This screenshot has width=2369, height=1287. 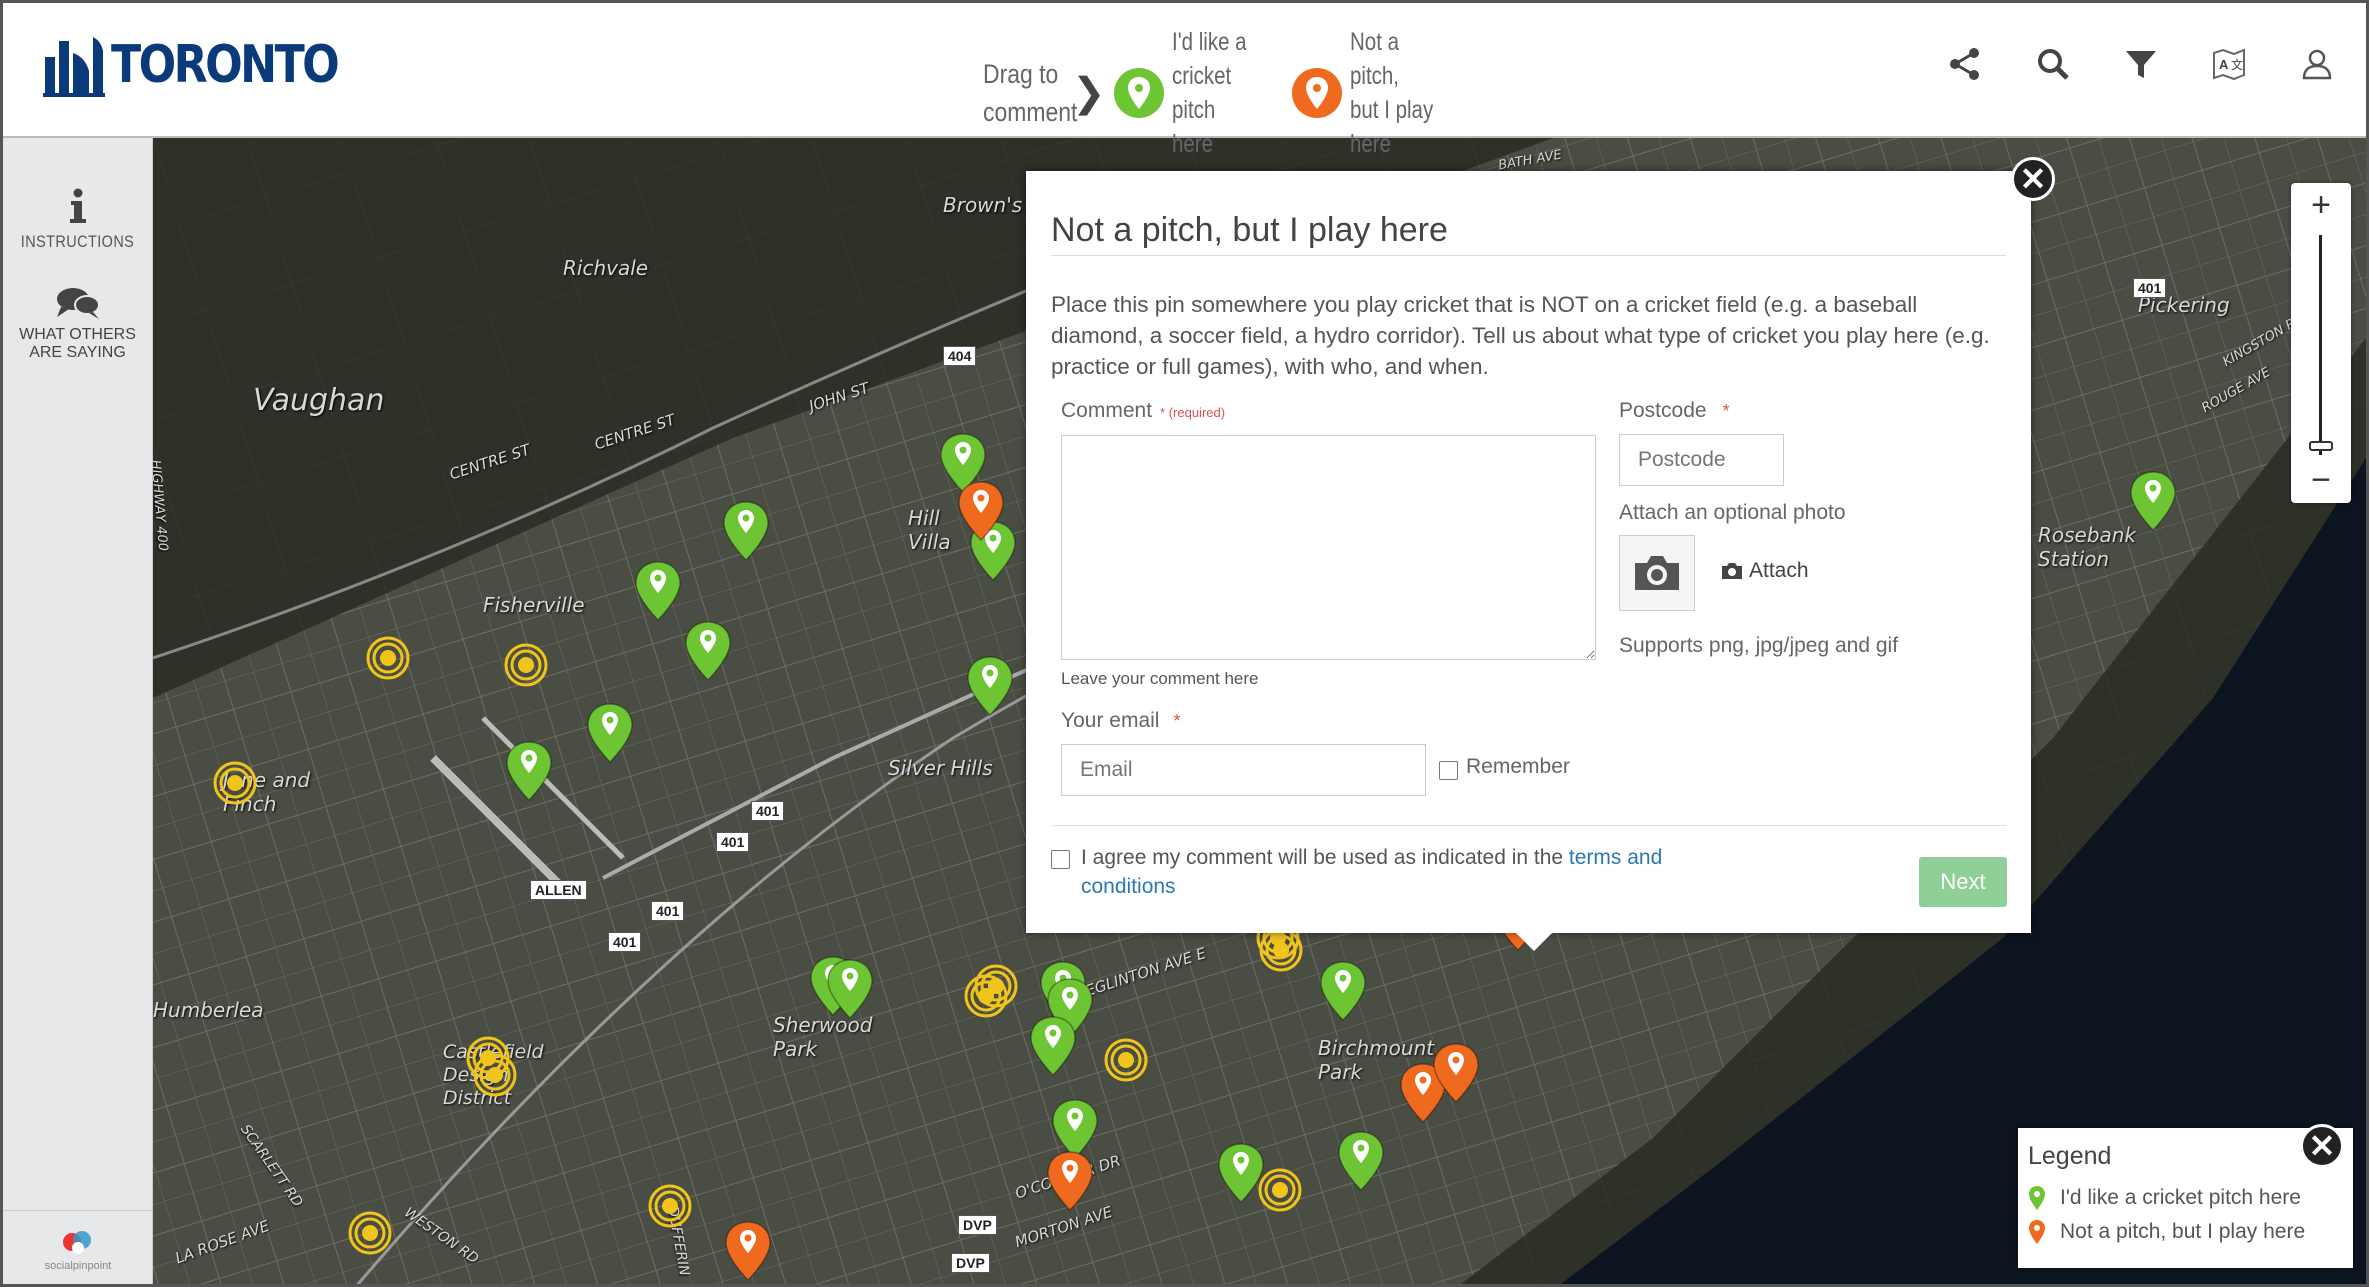 What do you see at coordinates (1765, 571) in the screenshot?
I see `attach-button: Attach` at bounding box center [1765, 571].